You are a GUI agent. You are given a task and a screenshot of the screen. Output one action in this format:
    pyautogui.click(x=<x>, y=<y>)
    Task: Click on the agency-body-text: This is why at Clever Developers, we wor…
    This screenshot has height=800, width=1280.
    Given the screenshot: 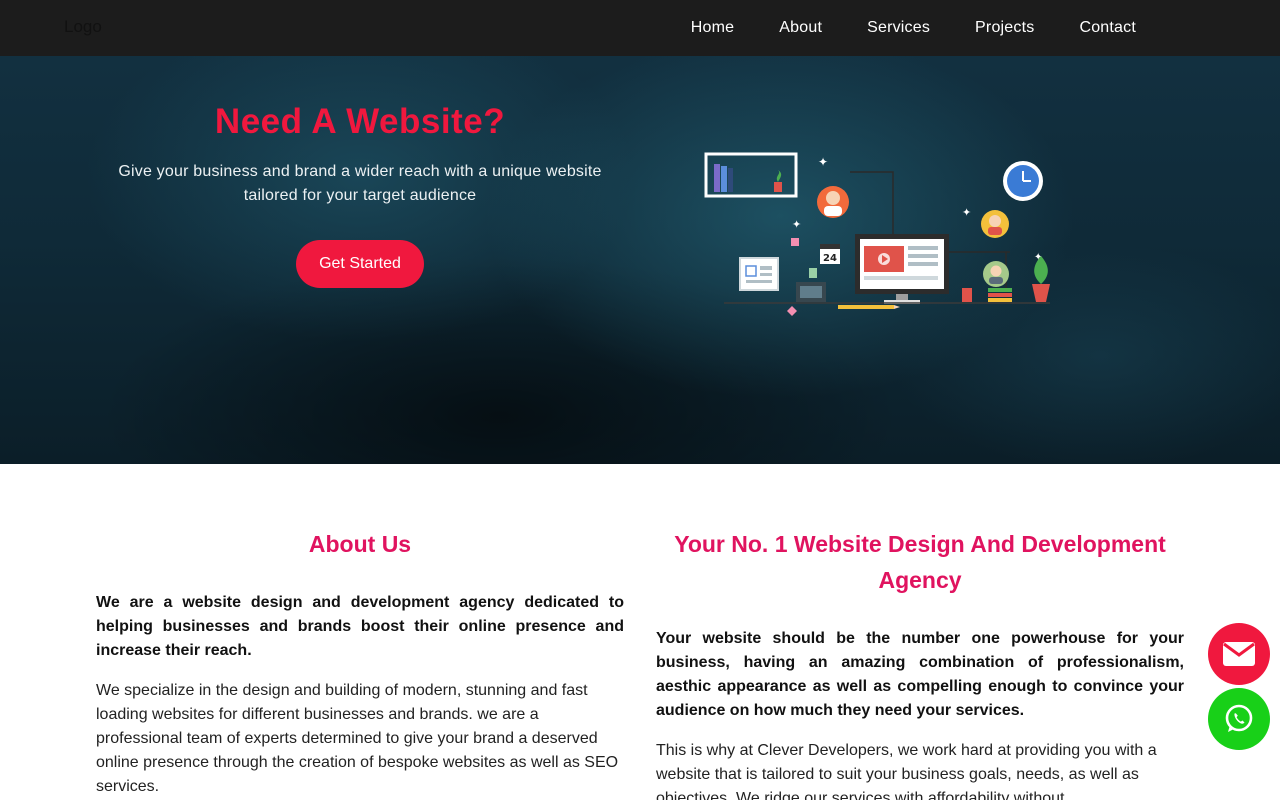 What is the action you would take?
    pyautogui.click(x=906, y=771)
    